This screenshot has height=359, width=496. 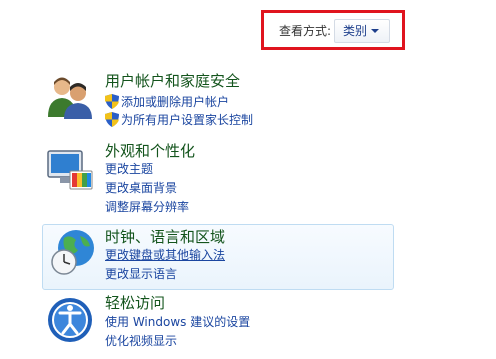 What do you see at coordinates (70, 97) in the screenshot?
I see `users-icon` at bounding box center [70, 97].